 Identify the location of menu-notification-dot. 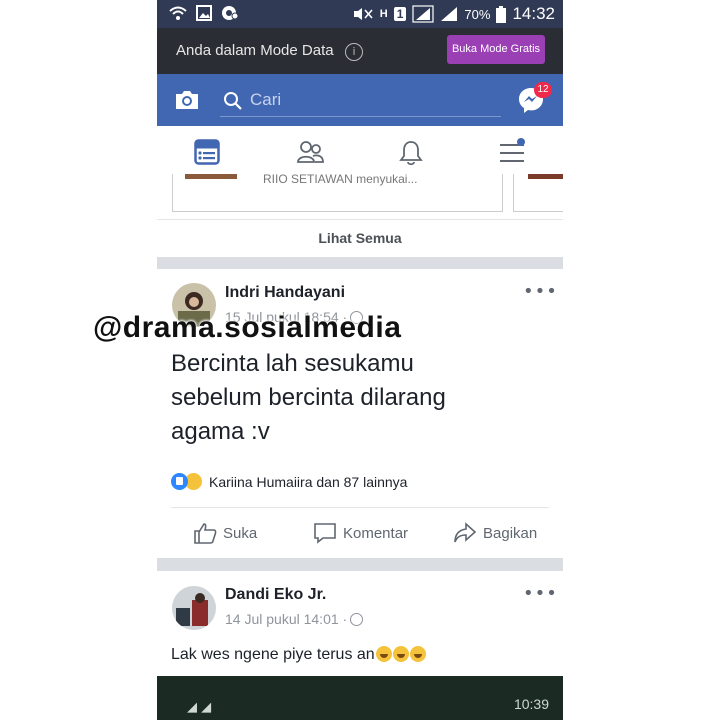
(521, 142).